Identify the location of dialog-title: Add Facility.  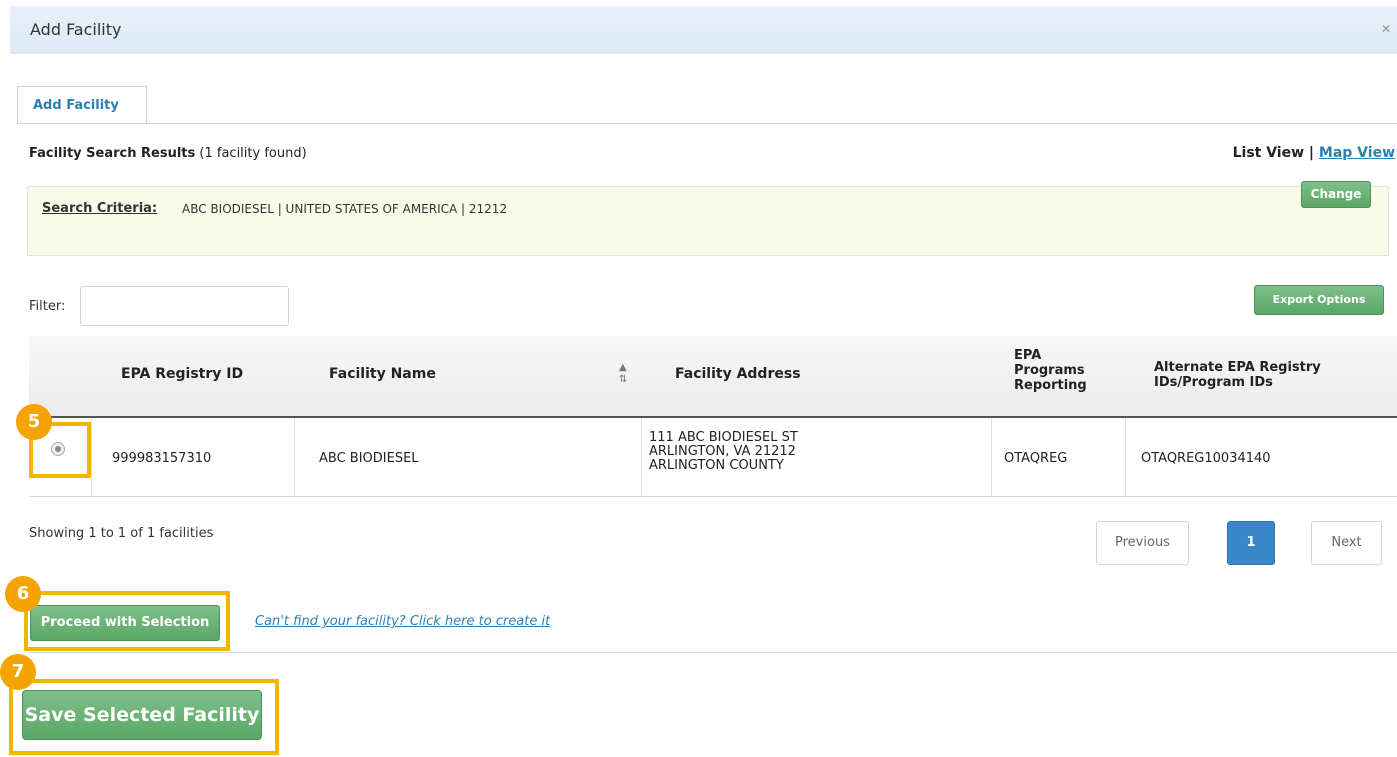
(76, 29).